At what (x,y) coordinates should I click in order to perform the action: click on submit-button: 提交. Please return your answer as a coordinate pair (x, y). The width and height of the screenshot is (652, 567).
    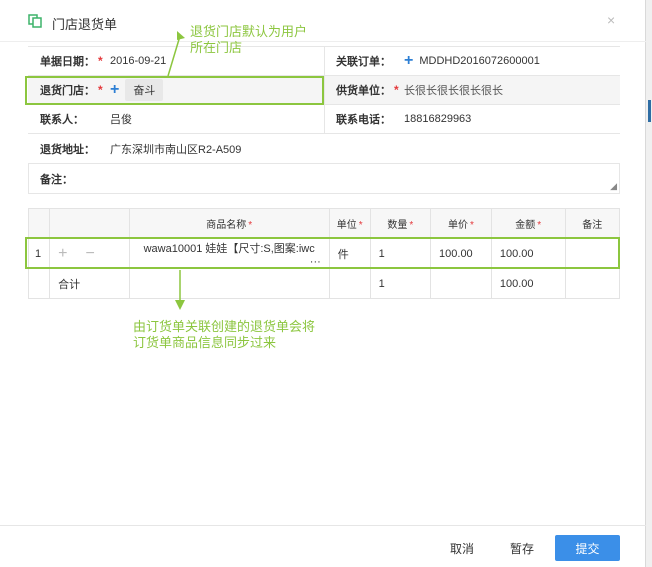
    Looking at the image, I should click on (587, 548).